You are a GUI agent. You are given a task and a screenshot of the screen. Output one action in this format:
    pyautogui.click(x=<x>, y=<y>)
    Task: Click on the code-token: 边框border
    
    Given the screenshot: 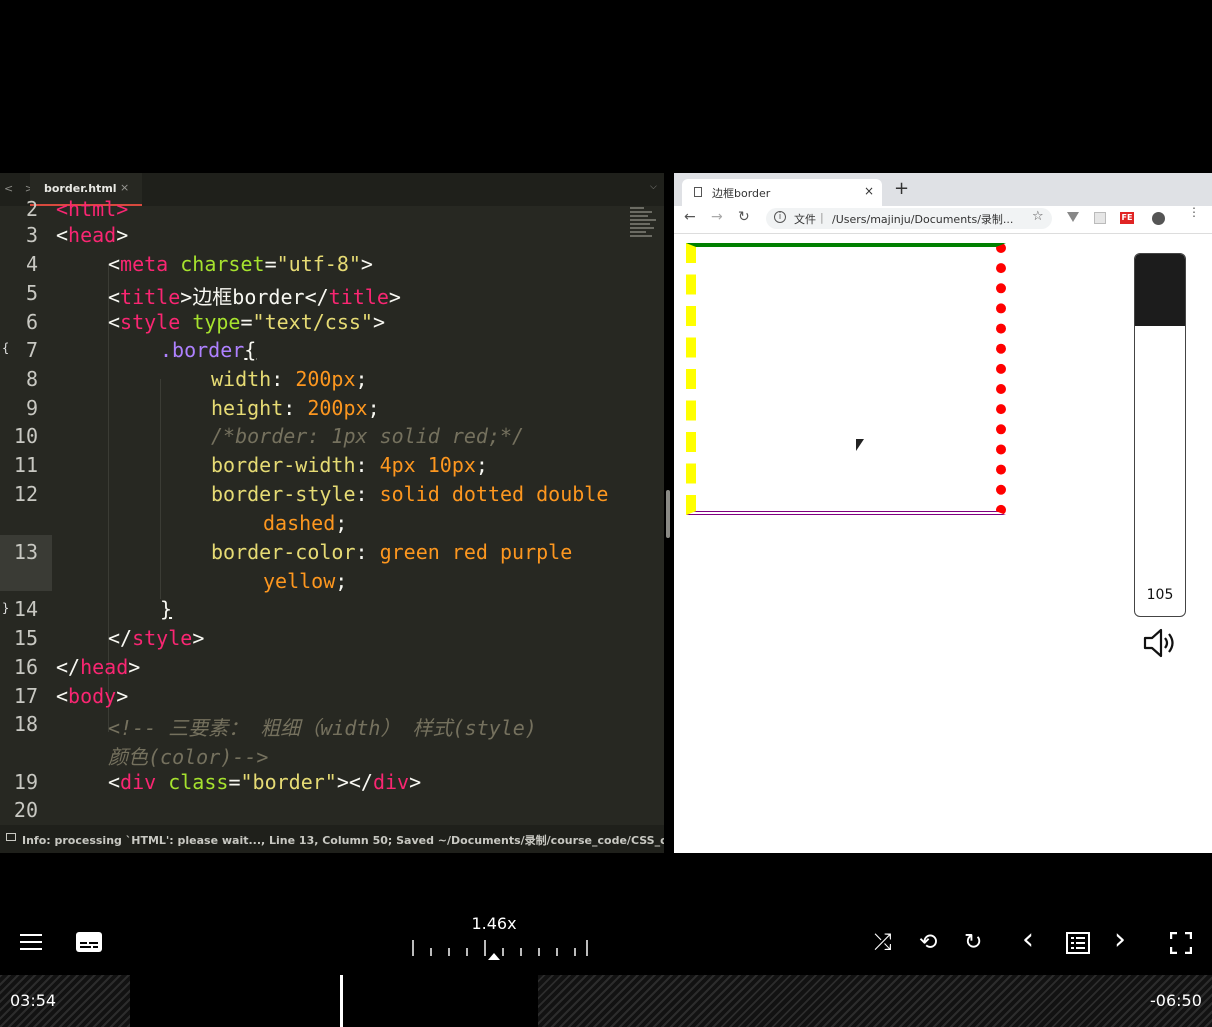 What is the action you would take?
    pyautogui.click(x=248, y=297)
    